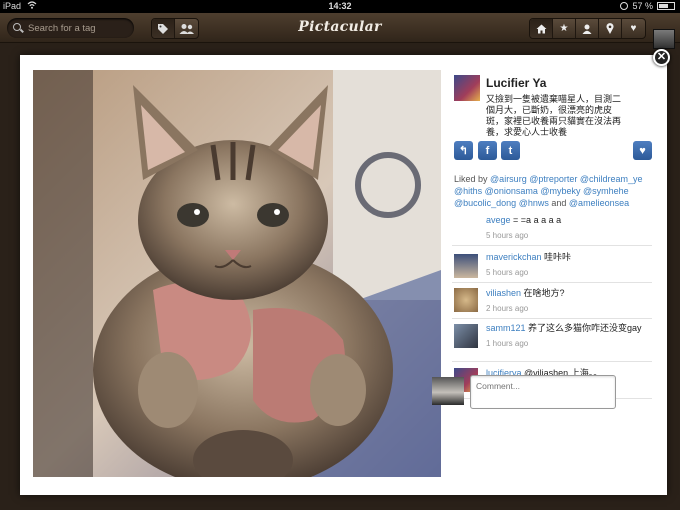  I want to click on reply-arrow-icon: ↰, so click(463, 151).